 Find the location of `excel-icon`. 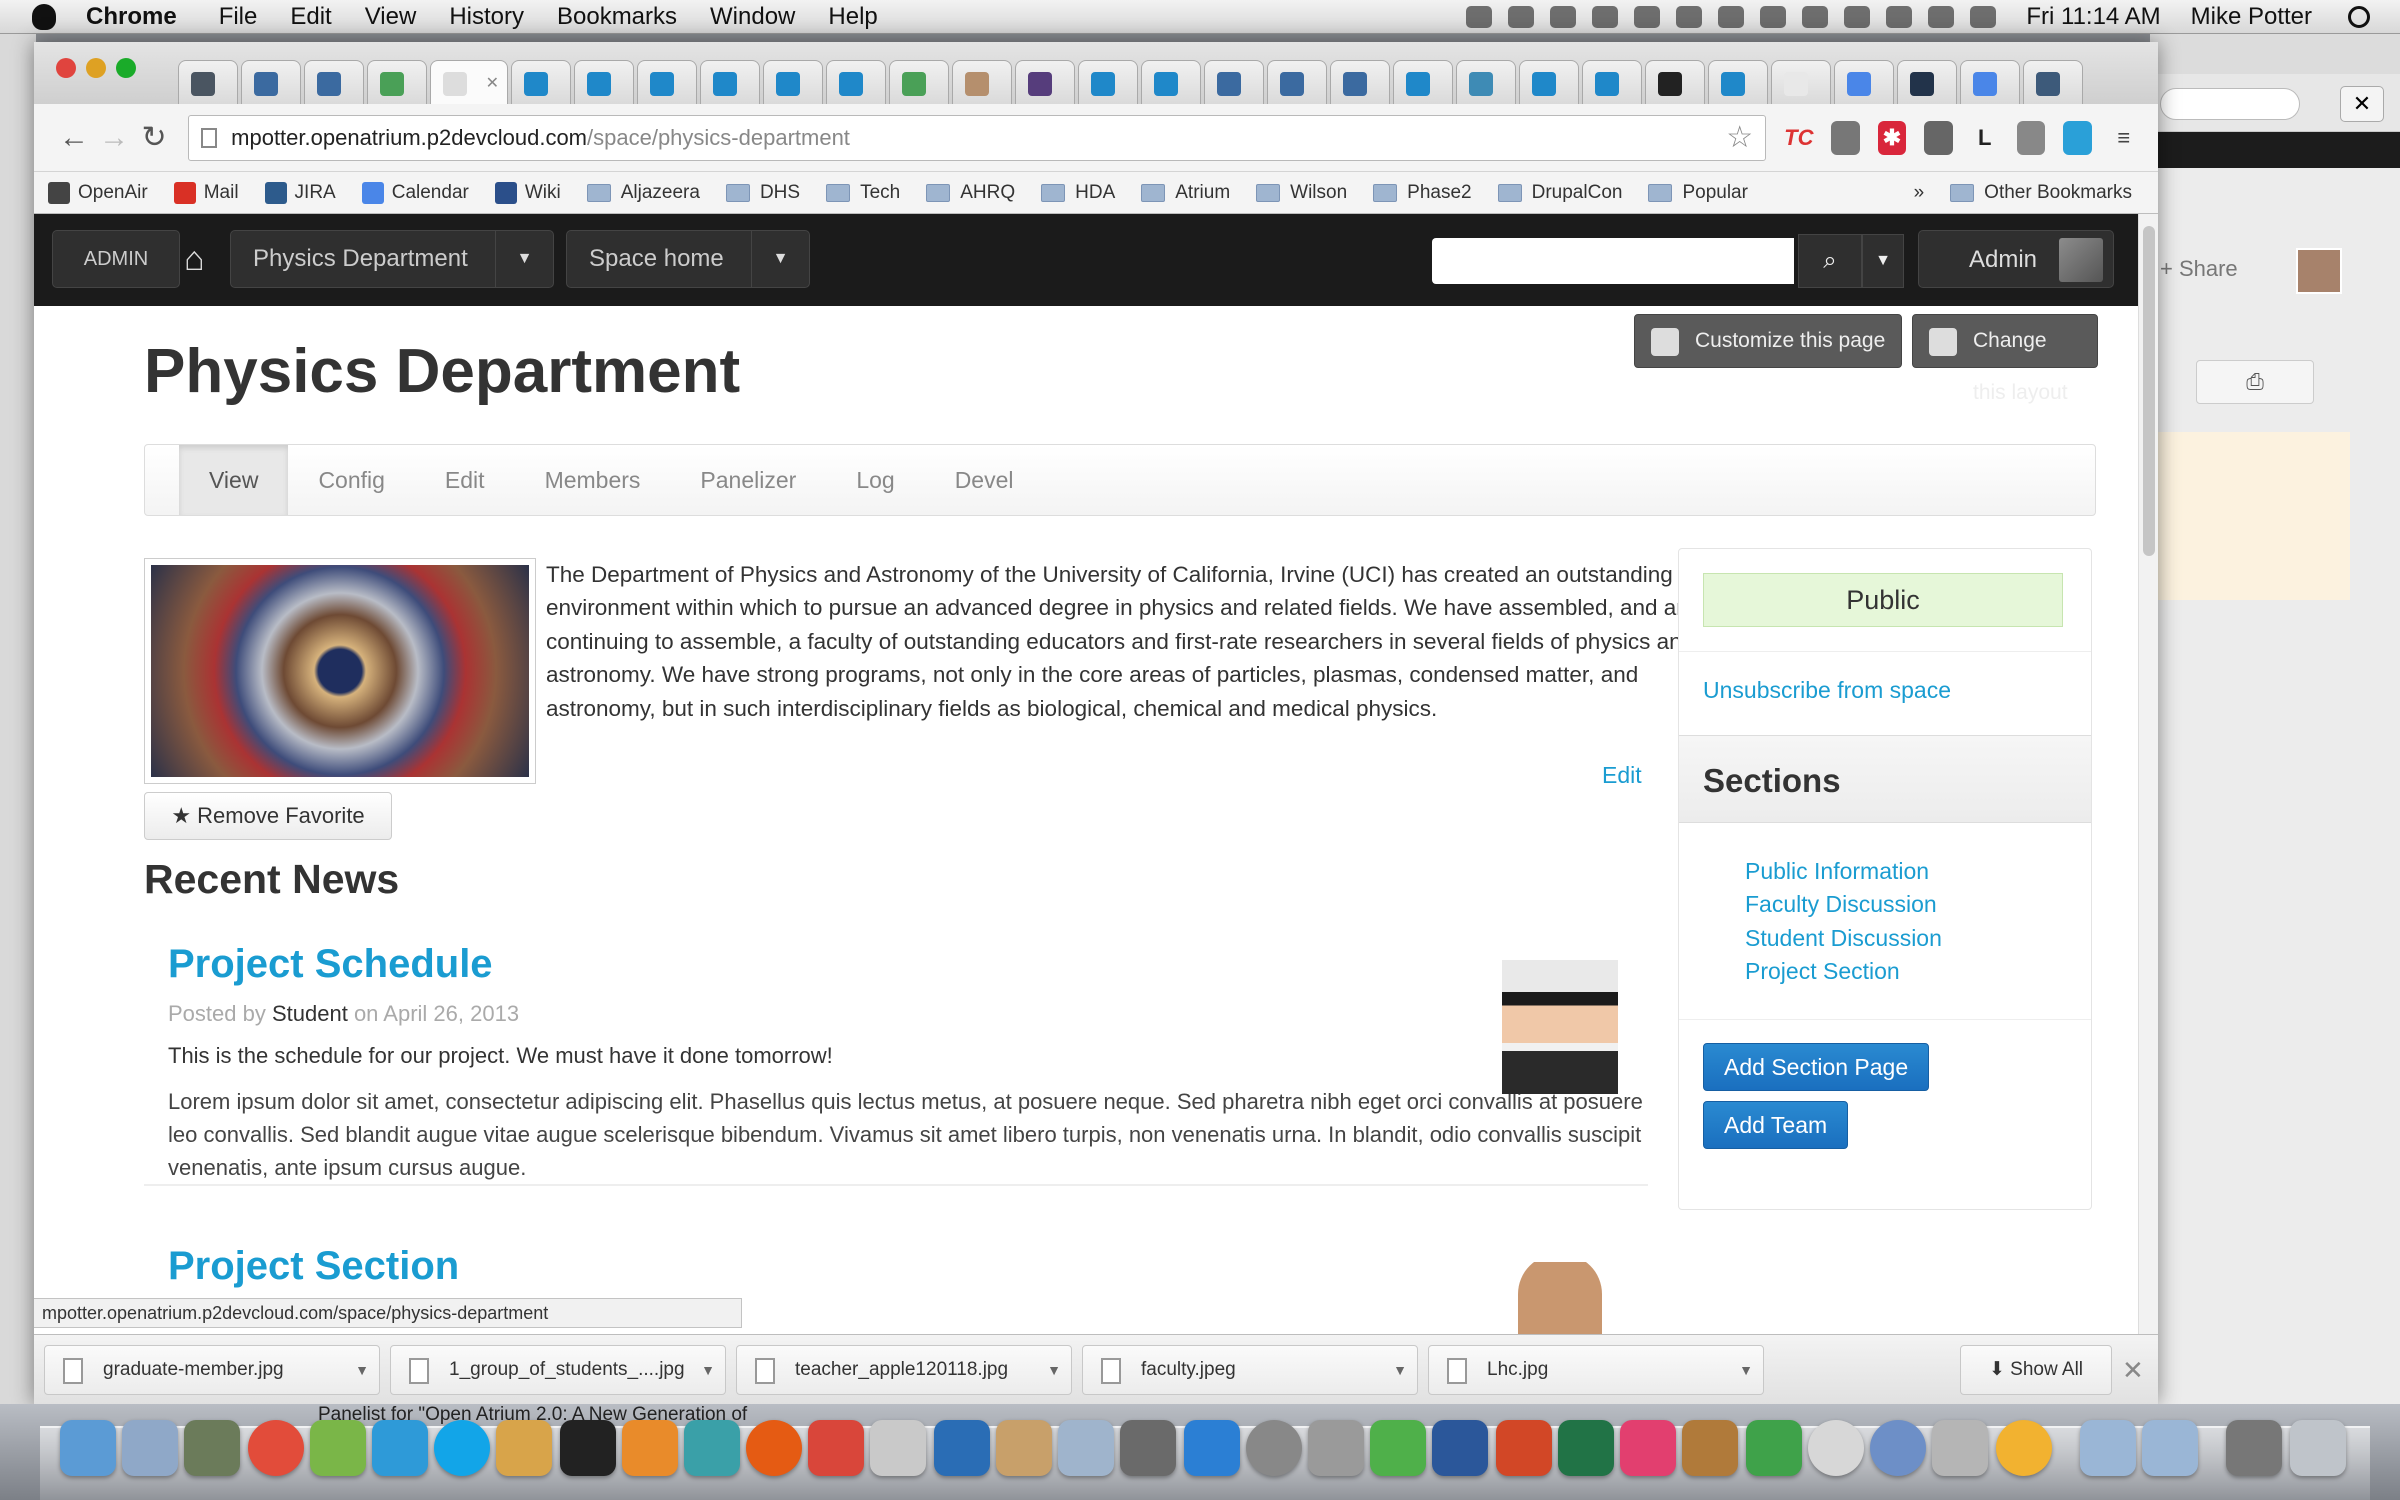

excel-icon is located at coordinates (1586, 1448).